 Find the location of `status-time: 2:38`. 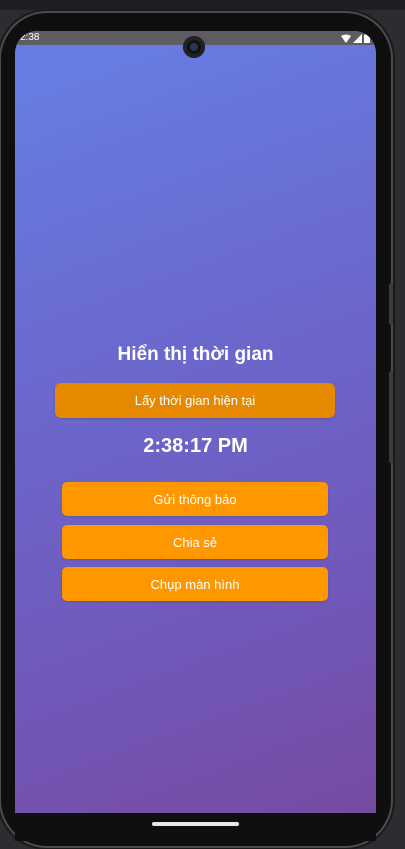

status-time: 2:38 is located at coordinates (30, 37).